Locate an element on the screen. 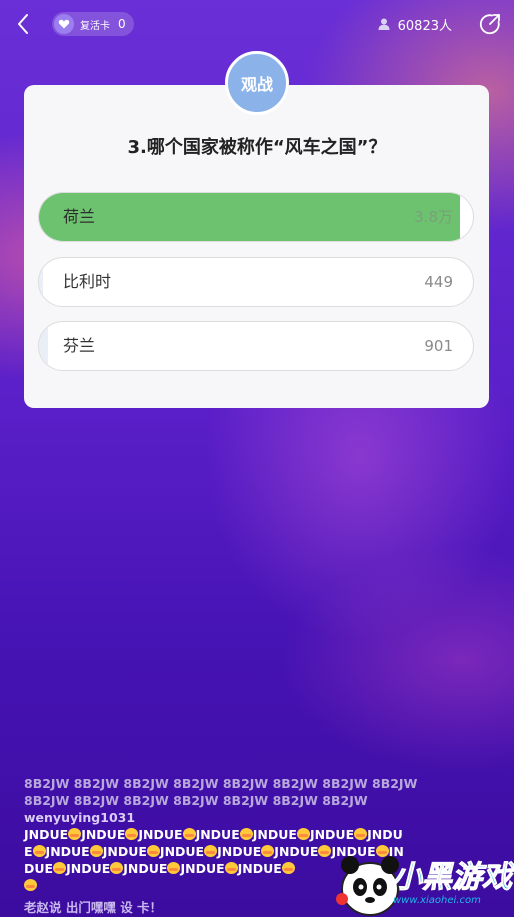 The height and width of the screenshot is (917, 514). share-button is located at coordinates (490, 24).